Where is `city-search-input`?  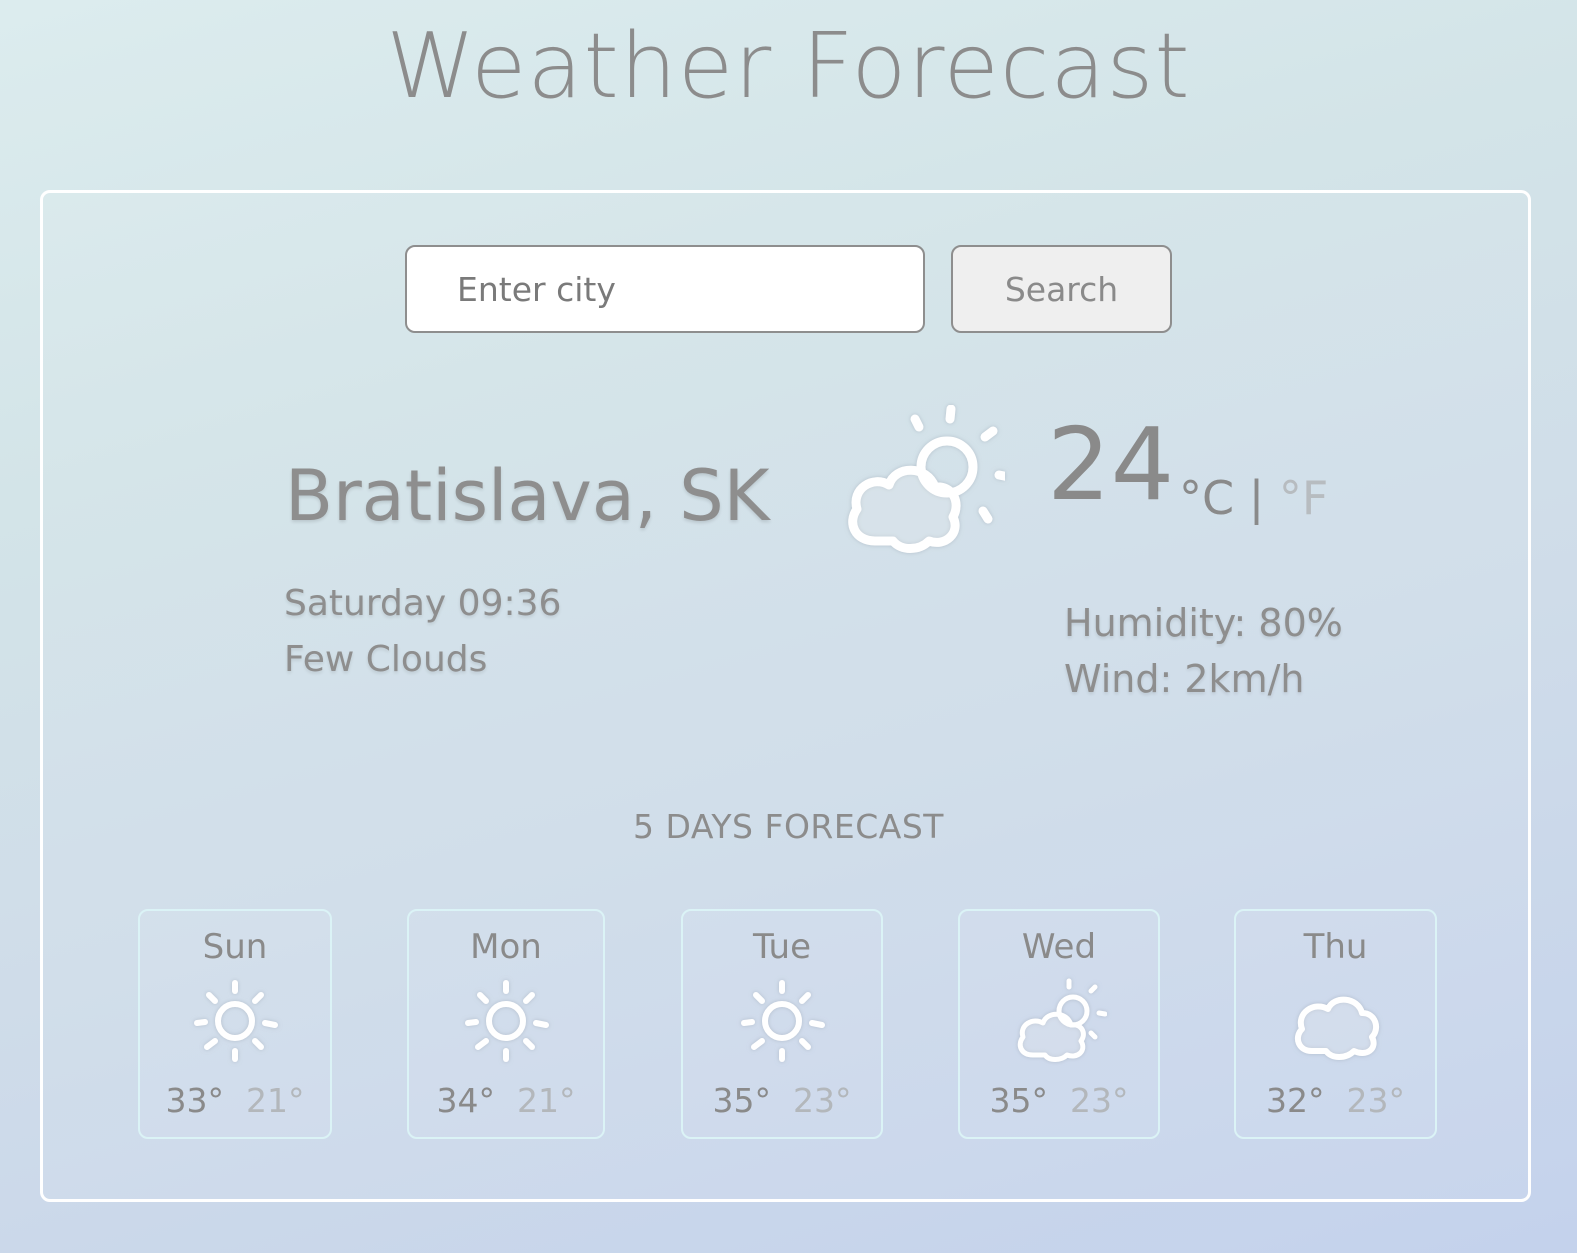 city-search-input is located at coordinates (665, 289).